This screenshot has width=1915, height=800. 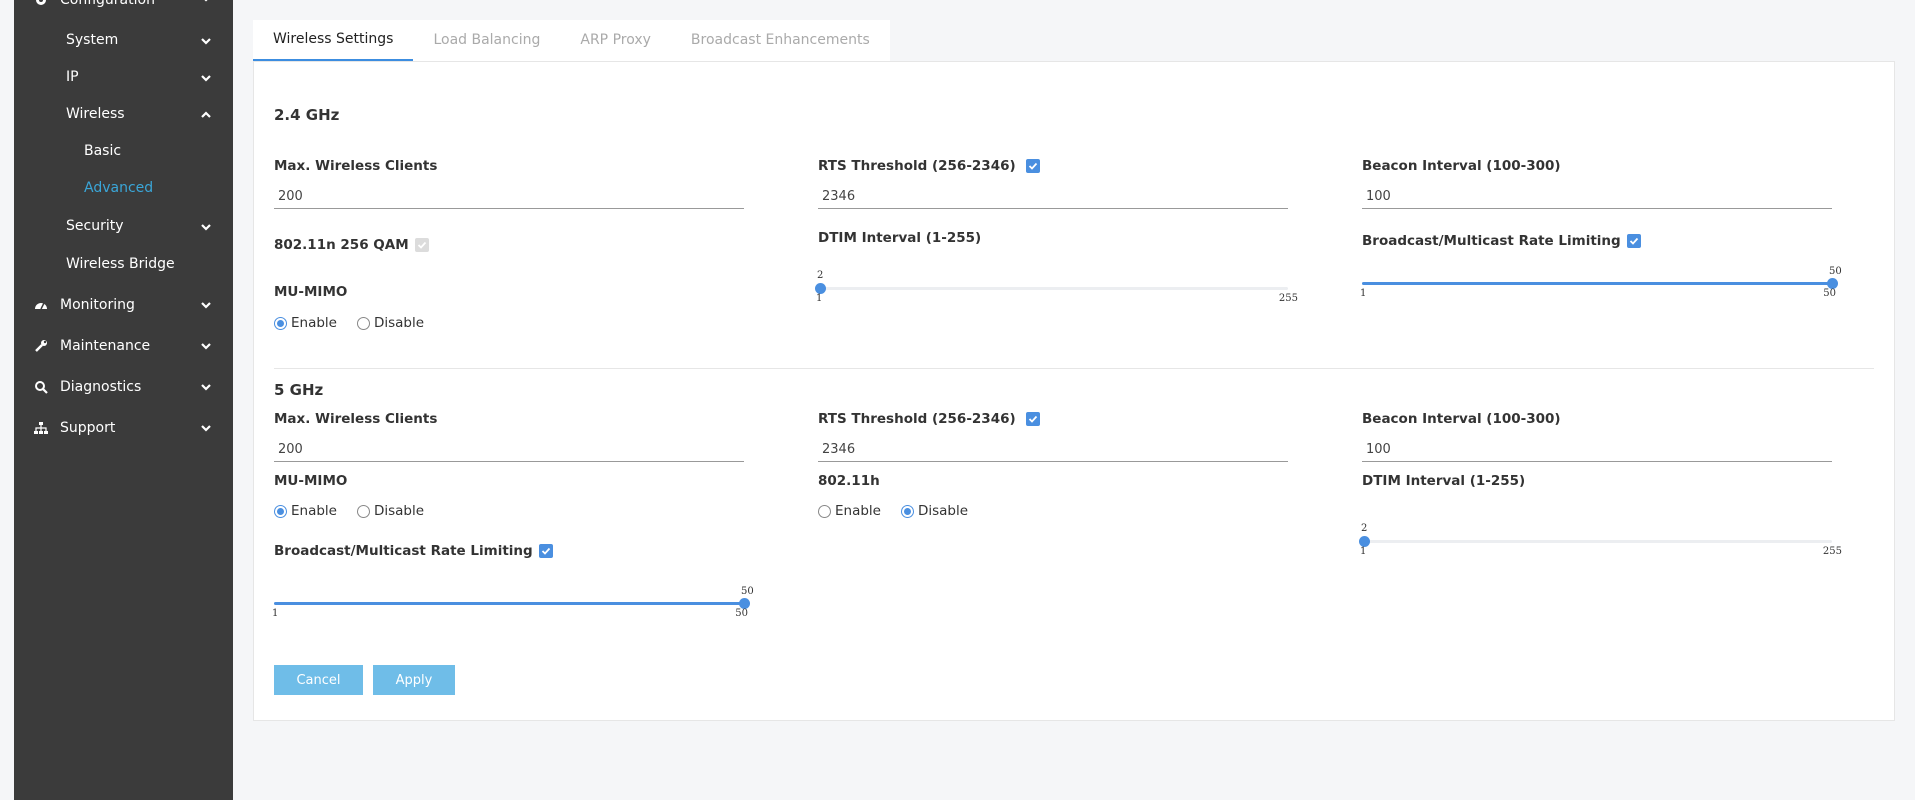 What do you see at coordinates (1461, 419) in the screenshot?
I see `beacon-label-5ghz: Beacon Interval (100-300)` at bounding box center [1461, 419].